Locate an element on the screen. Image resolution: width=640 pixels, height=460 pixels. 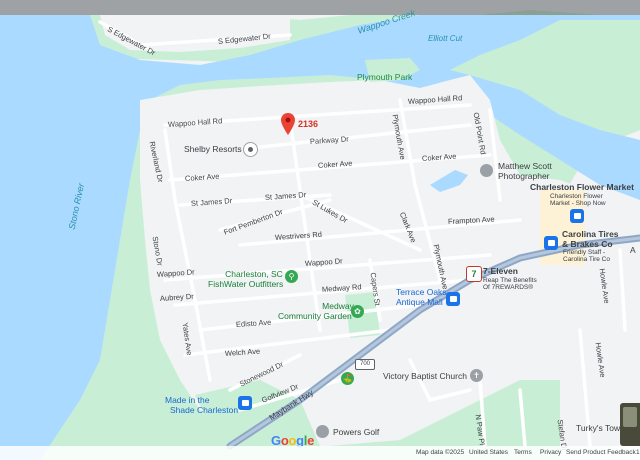
matthew-scott-label: Matthew Scott is located at coordinates (525, 166).